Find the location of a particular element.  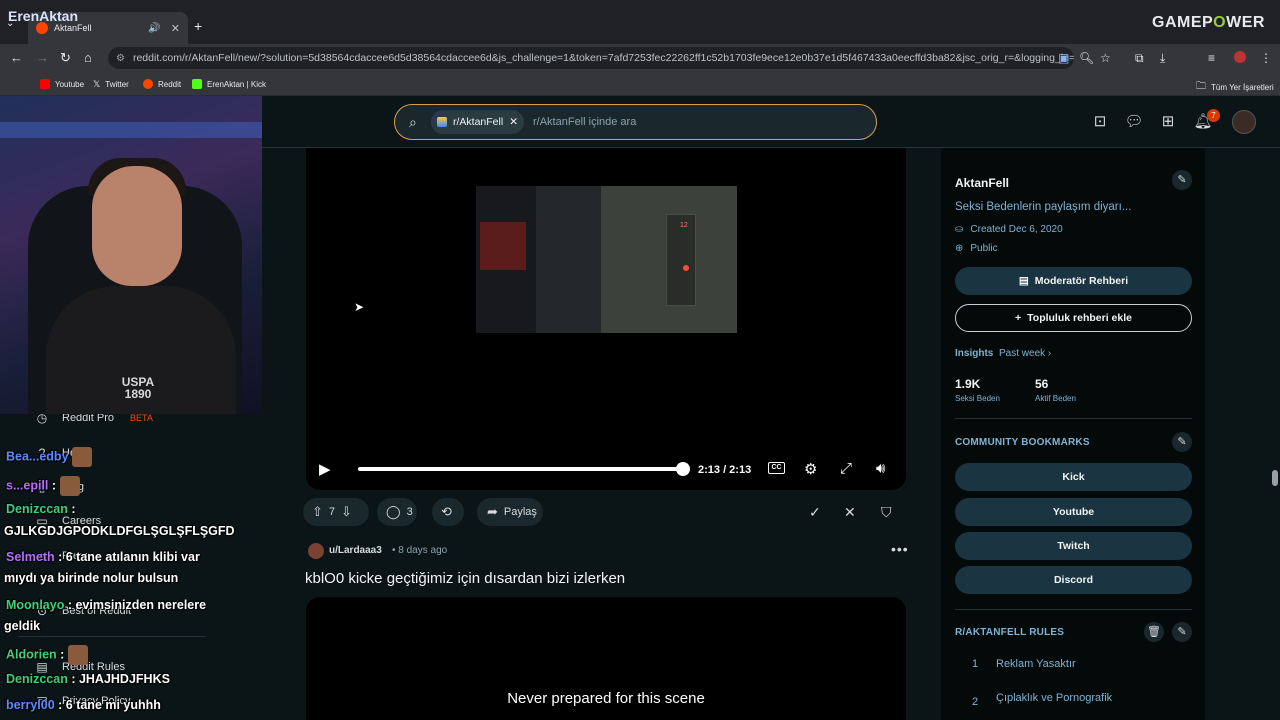

share-button: ➦ Paylaş is located at coordinates (512, 512).